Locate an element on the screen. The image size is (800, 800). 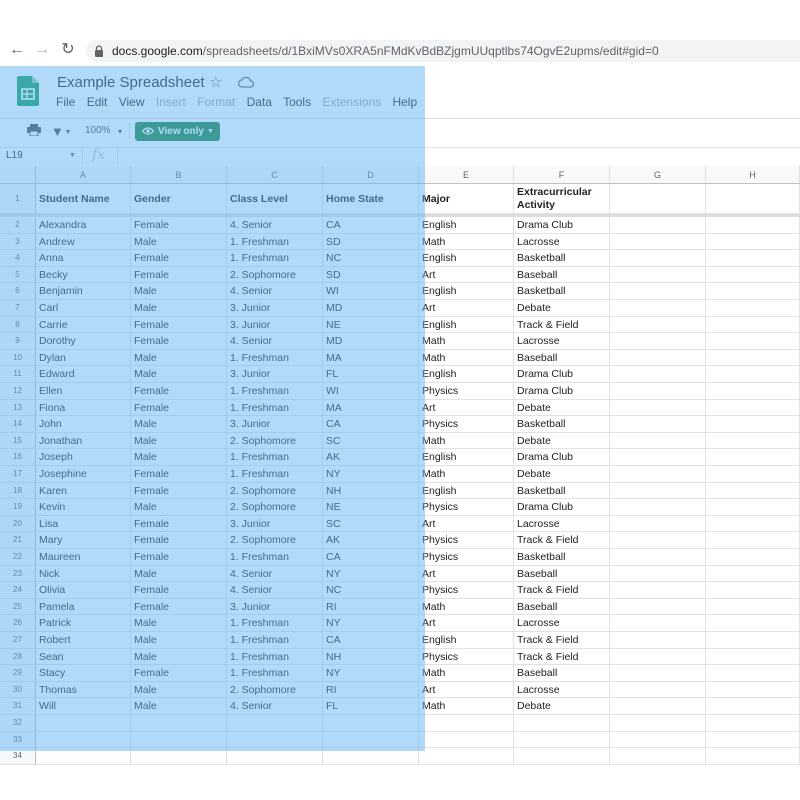
row-header: 9 is located at coordinates (18, 341).